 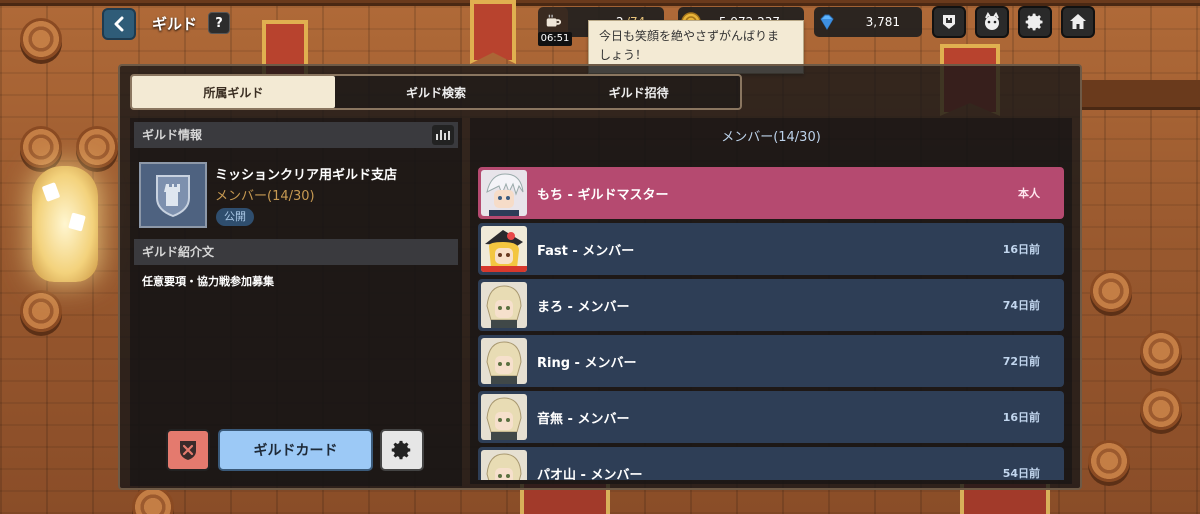 I want to click on member-list-header: メンバー(14/30), so click(x=771, y=137).